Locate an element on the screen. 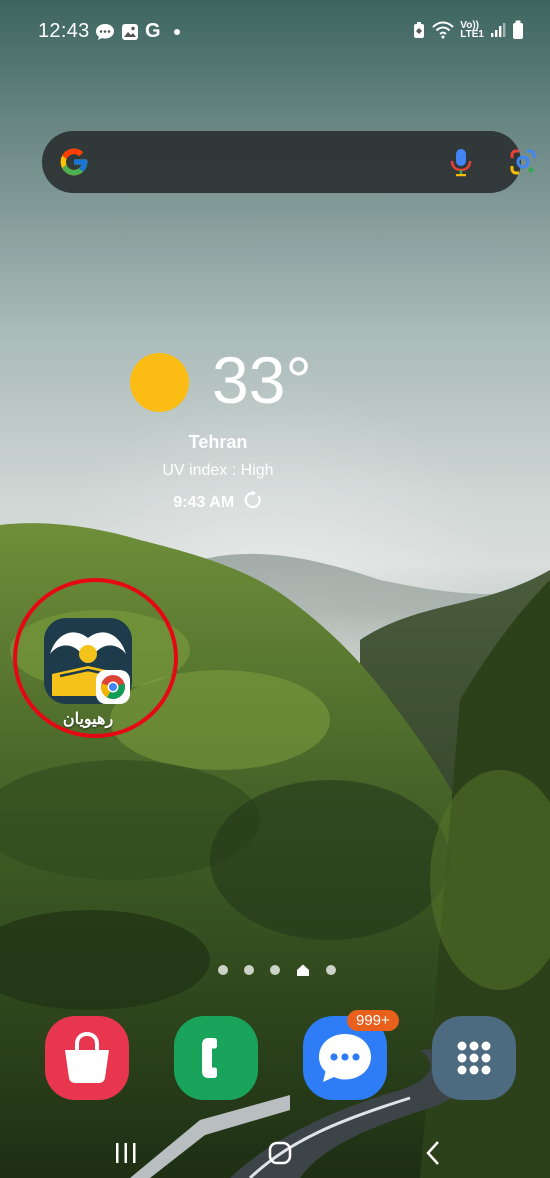 This screenshot has height=1178, width=550. sunny-icon is located at coordinates (159, 382).